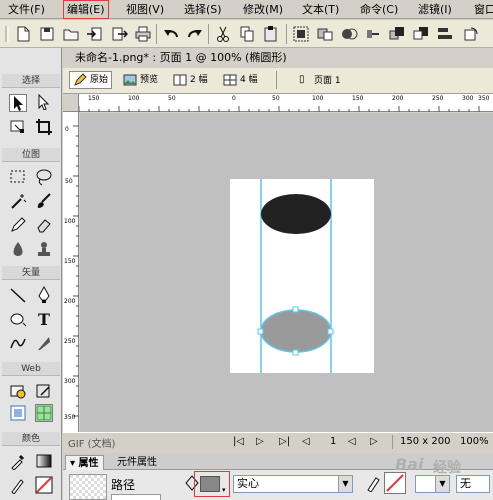 The image size is (493, 500). Describe the element at coordinates (18, 225) in the screenshot. I see `pencil-tool-icon` at that location.